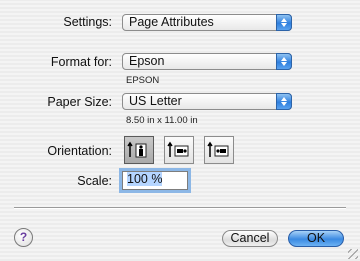 Image resolution: width=360 pixels, height=261 pixels. Describe the element at coordinates (155, 101) in the screenshot. I see `paper-size-value: US Letter` at that location.